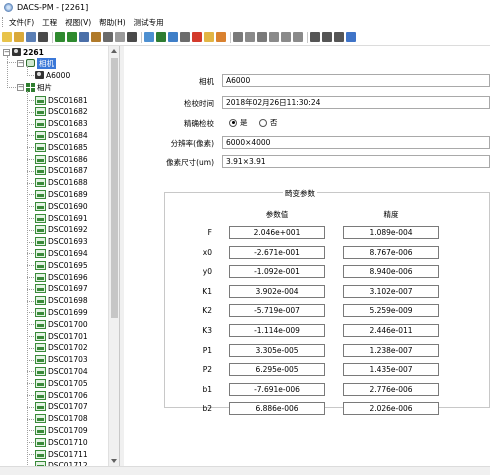 This screenshot has height=475, width=490. I want to click on param-value-cell: 3.902e-004, so click(277, 291).